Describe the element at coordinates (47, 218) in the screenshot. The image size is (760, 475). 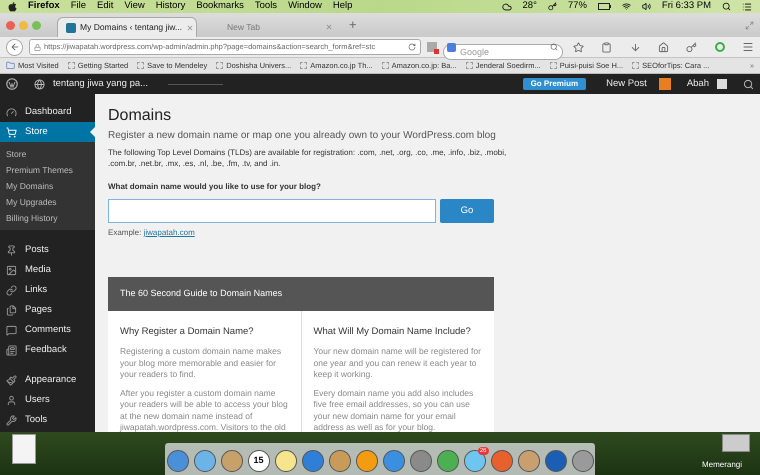
I see `submenu-item: Billing History` at that location.